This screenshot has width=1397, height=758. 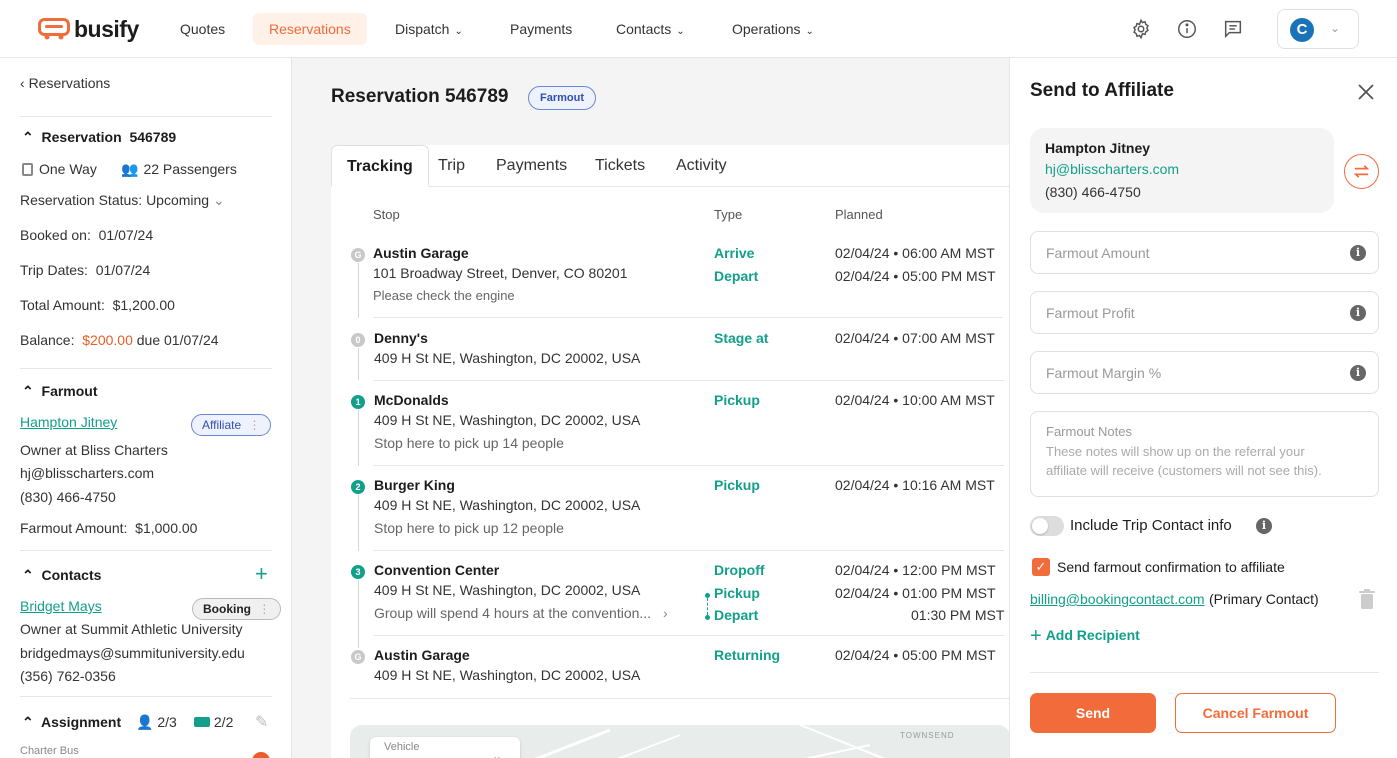 I want to click on total-amount: Total Amount: $1,200.00, so click(x=97, y=305).